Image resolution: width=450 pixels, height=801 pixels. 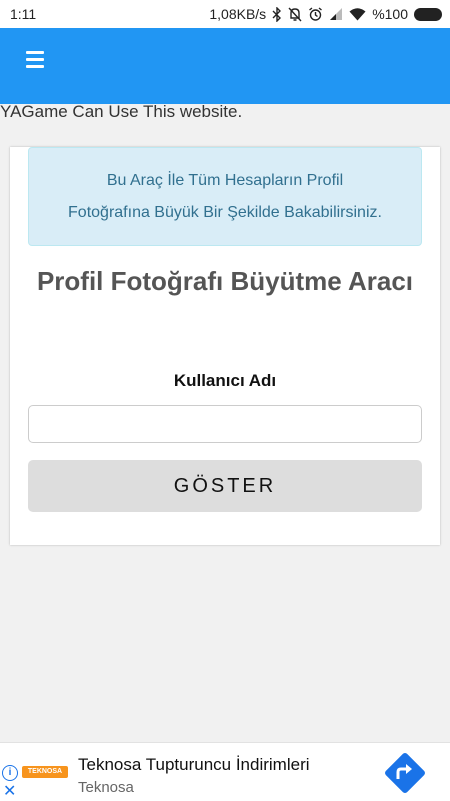 What do you see at coordinates (336, 14) in the screenshot?
I see `signal-icon` at bounding box center [336, 14].